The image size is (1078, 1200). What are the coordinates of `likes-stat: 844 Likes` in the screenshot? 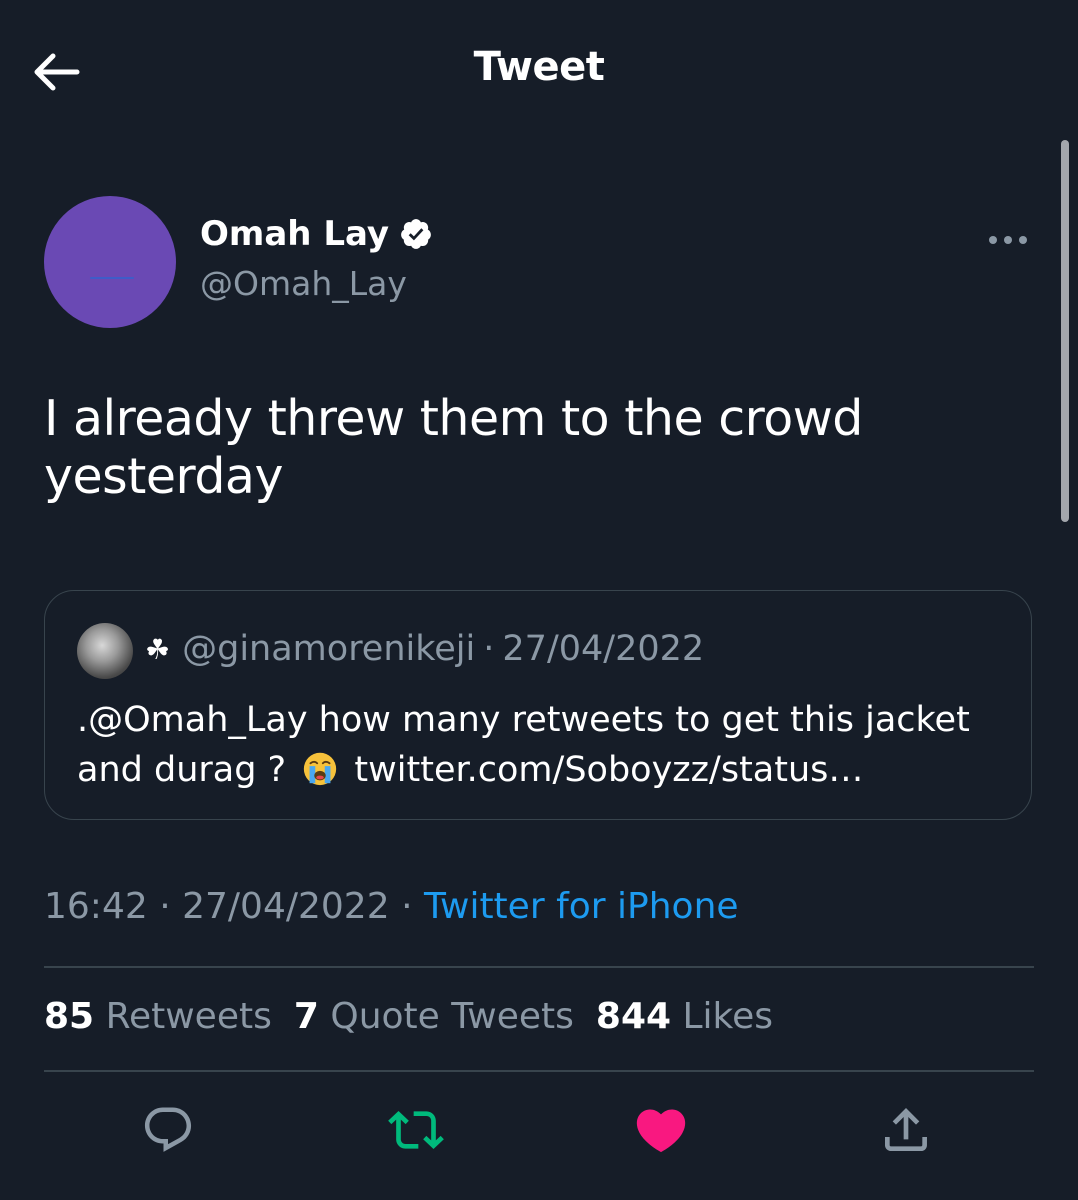 It's located at (684, 1016).